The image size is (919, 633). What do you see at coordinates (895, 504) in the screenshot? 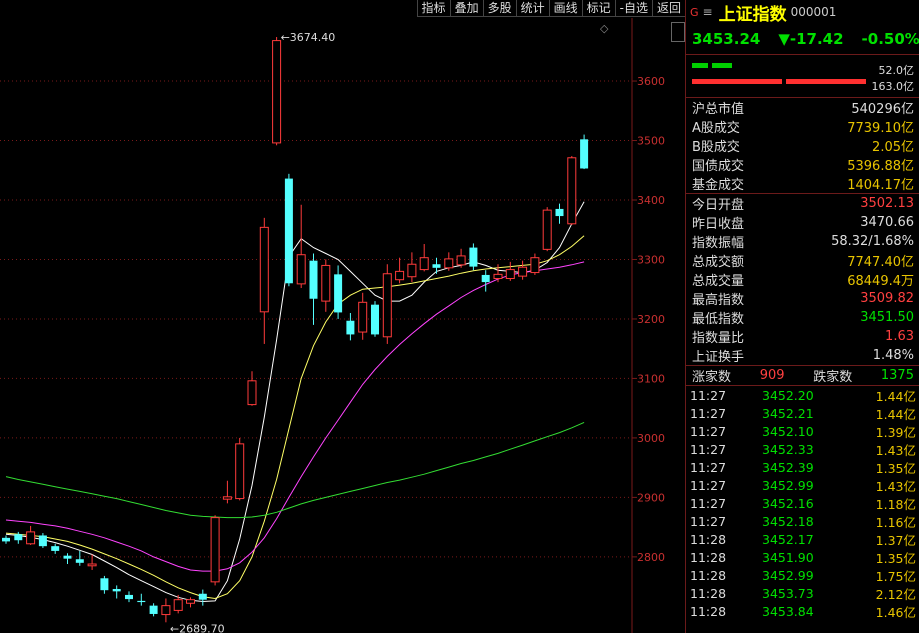
I see `tick-vol: 1.18亿` at bounding box center [895, 504].